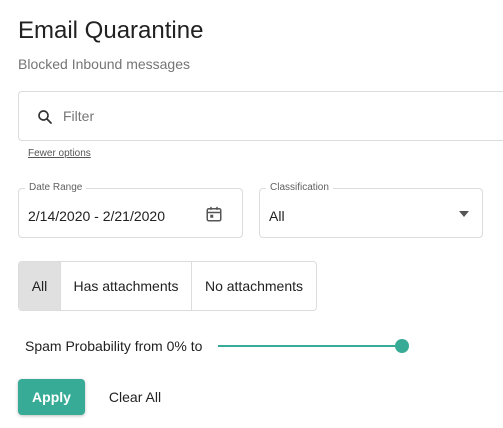 Image resolution: width=503 pixels, height=428 pixels. Describe the element at coordinates (214, 214) in the screenshot. I see `calendar-icon` at that location.